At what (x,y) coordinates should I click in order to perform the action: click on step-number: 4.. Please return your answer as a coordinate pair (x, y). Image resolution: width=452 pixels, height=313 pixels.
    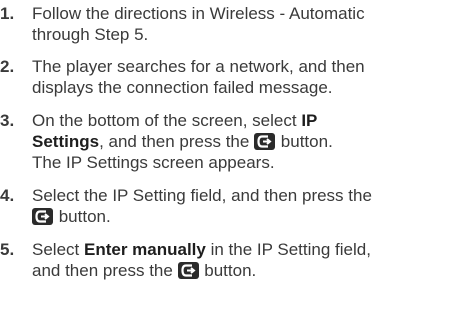
    Looking at the image, I should click on (7, 195).